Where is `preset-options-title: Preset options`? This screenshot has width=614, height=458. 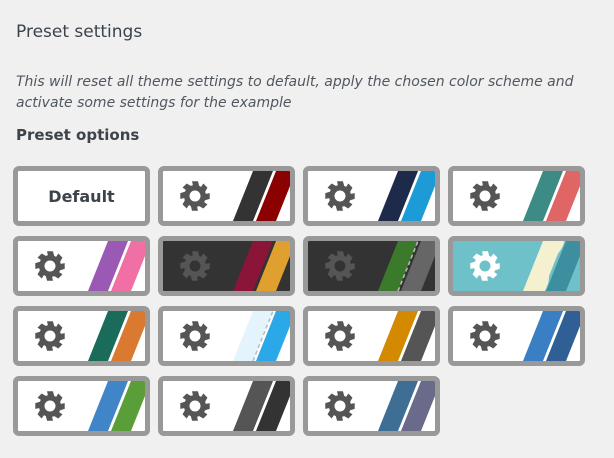
preset-options-title: Preset options is located at coordinates (78, 135).